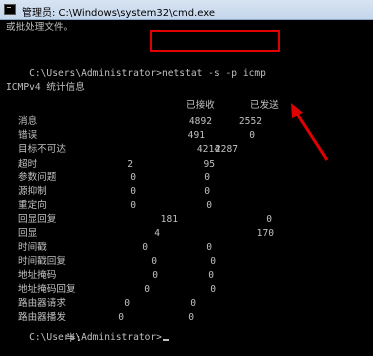 The image size is (373, 356). What do you see at coordinates (310, 132) in the screenshot?
I see `red-arrow-icon` at bounding box center [310, 132].